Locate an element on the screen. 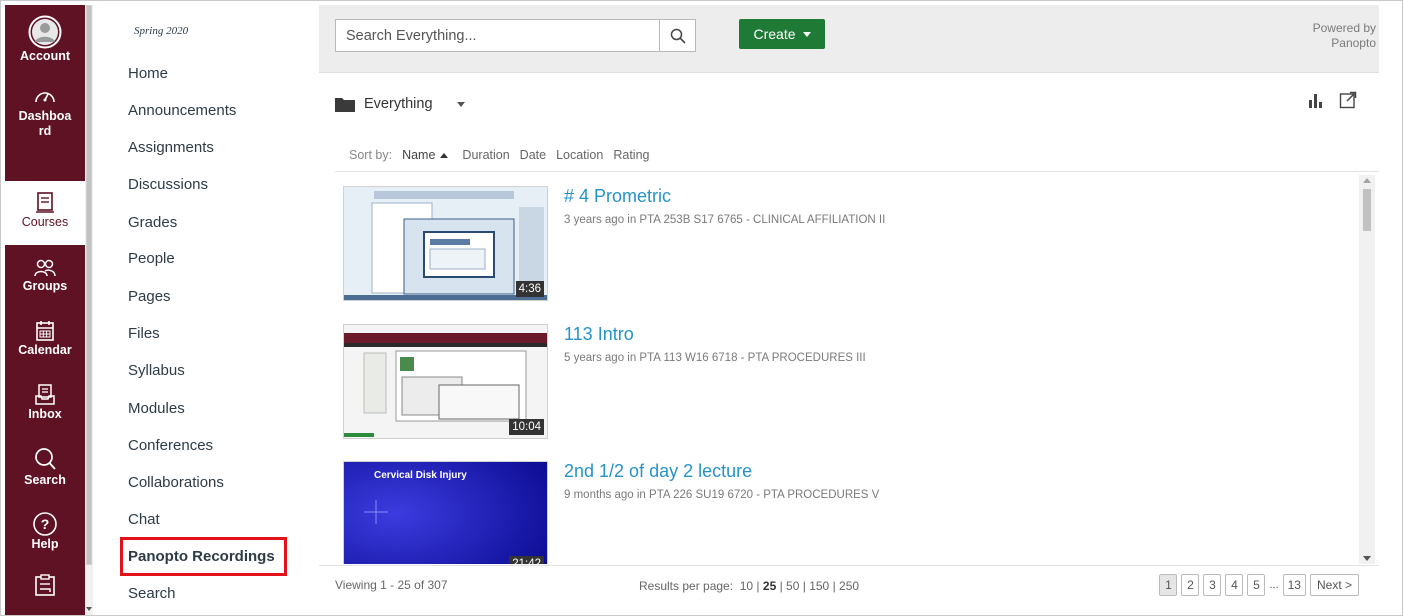  course-nav-assignments: Assignments is located at coordinates (171, 147).